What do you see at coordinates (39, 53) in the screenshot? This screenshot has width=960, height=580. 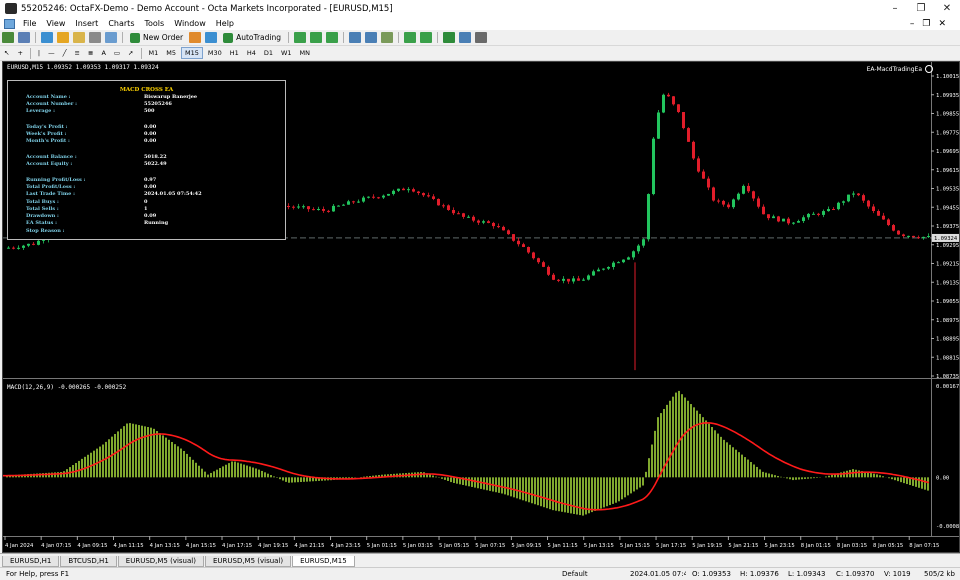 I see `vertical-line-icon: |` at bounding box center [39, 53].